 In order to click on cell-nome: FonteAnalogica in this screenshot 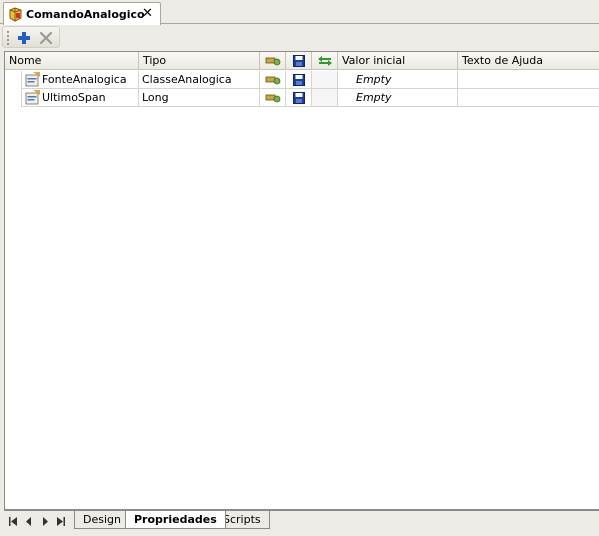, I will do `click(80, 80)`.